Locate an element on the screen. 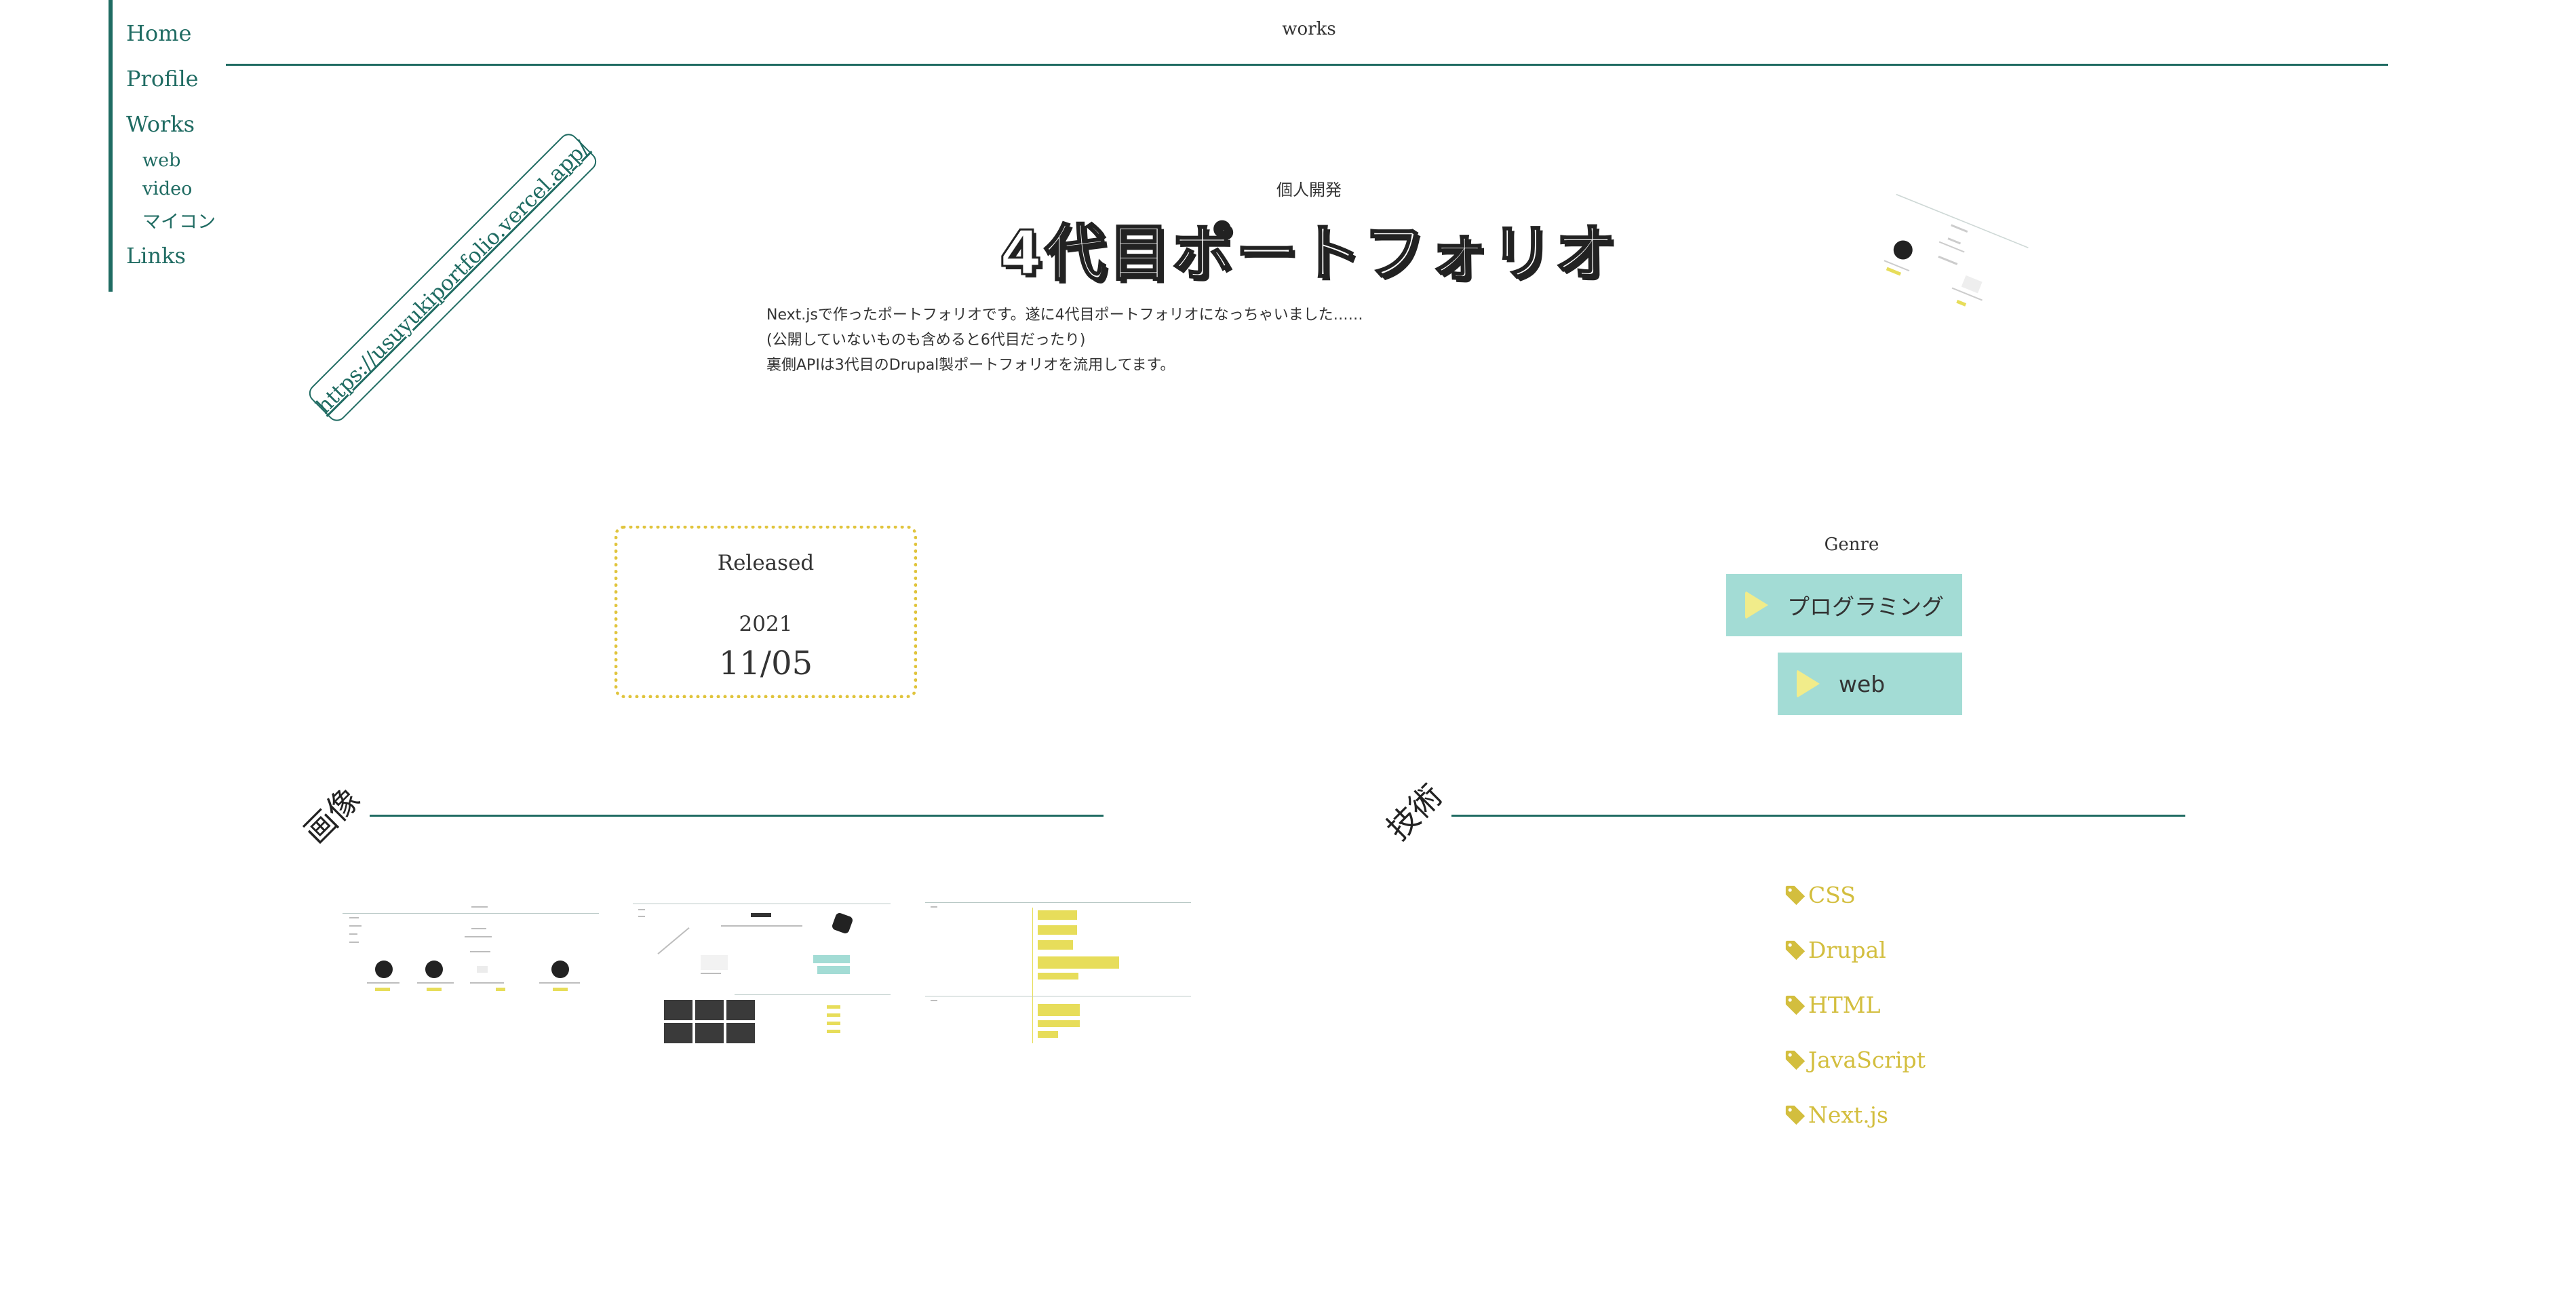 The height and width of the screenshot is (1299, 2576). tech-tag-css: CSS is located at coordinates (1820, 895).